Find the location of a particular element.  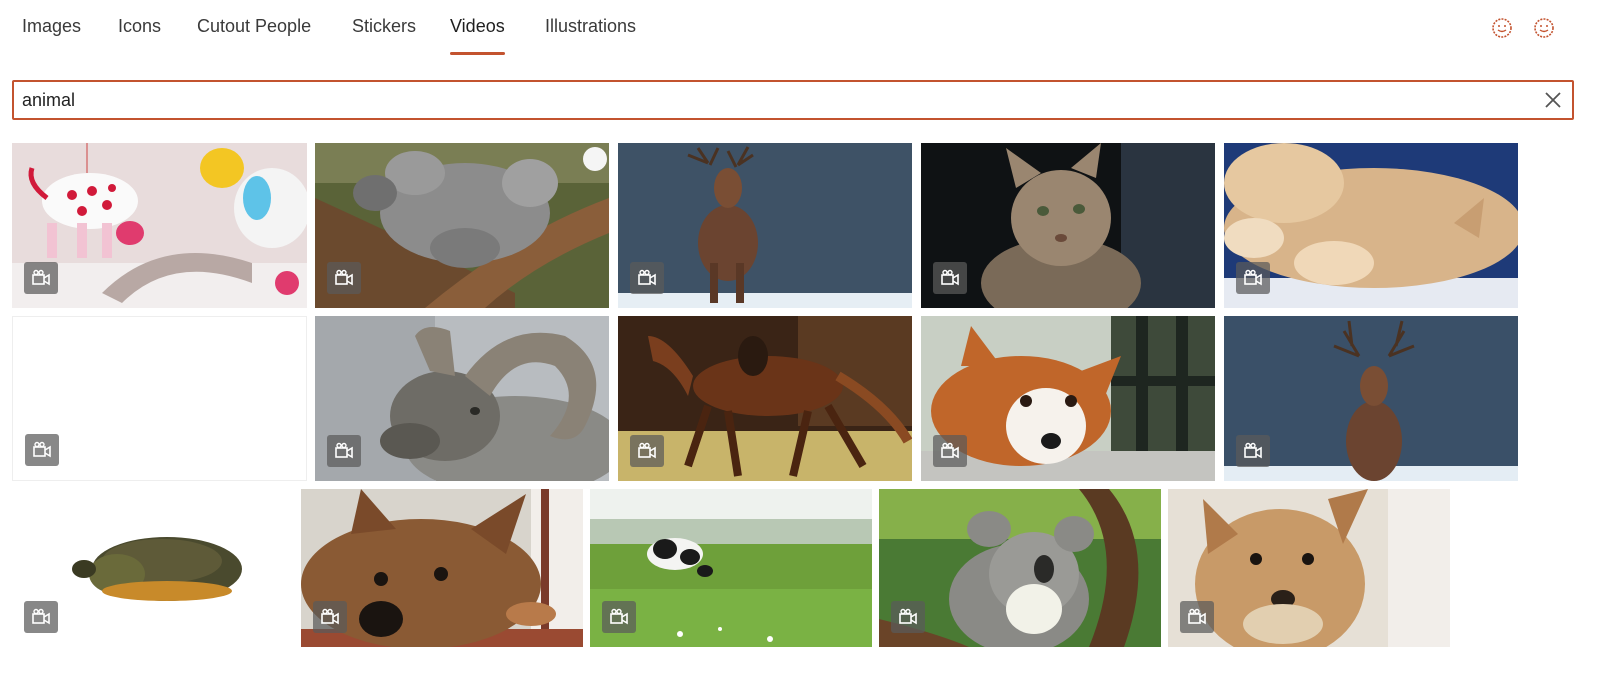

tab-cutout-people: Cutout People is located at coordinates (254, 26).